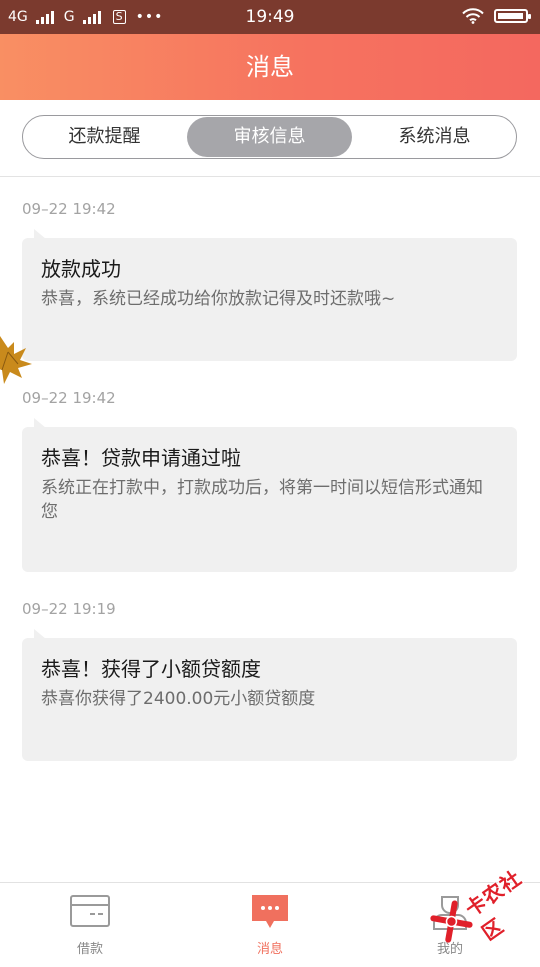 Image resolution: width=540 pixels, height=967 pixels. I want to click on wifi-icon, so click(473, 16).